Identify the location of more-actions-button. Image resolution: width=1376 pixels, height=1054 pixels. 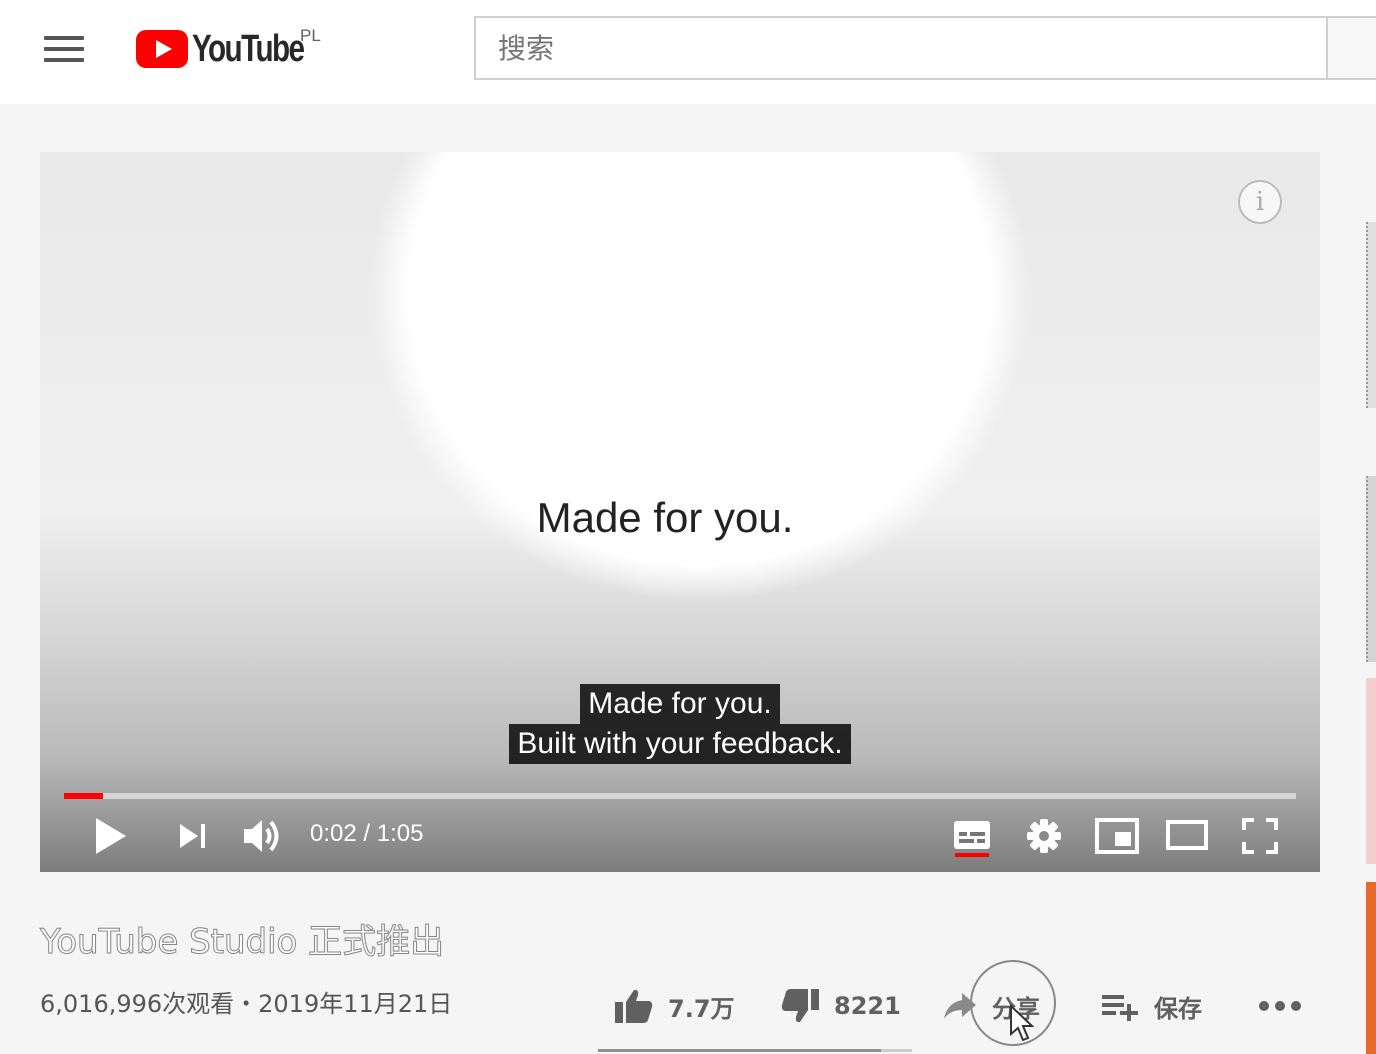
(1287, 1006).